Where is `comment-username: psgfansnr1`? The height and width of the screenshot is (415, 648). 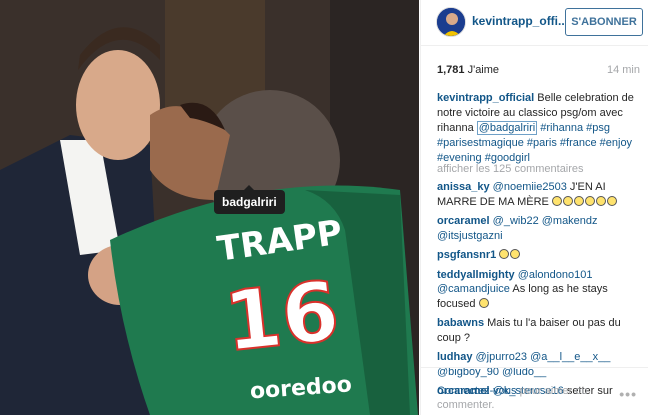 comment-username: psgfansnr1 is located at coordinates (466, 255).